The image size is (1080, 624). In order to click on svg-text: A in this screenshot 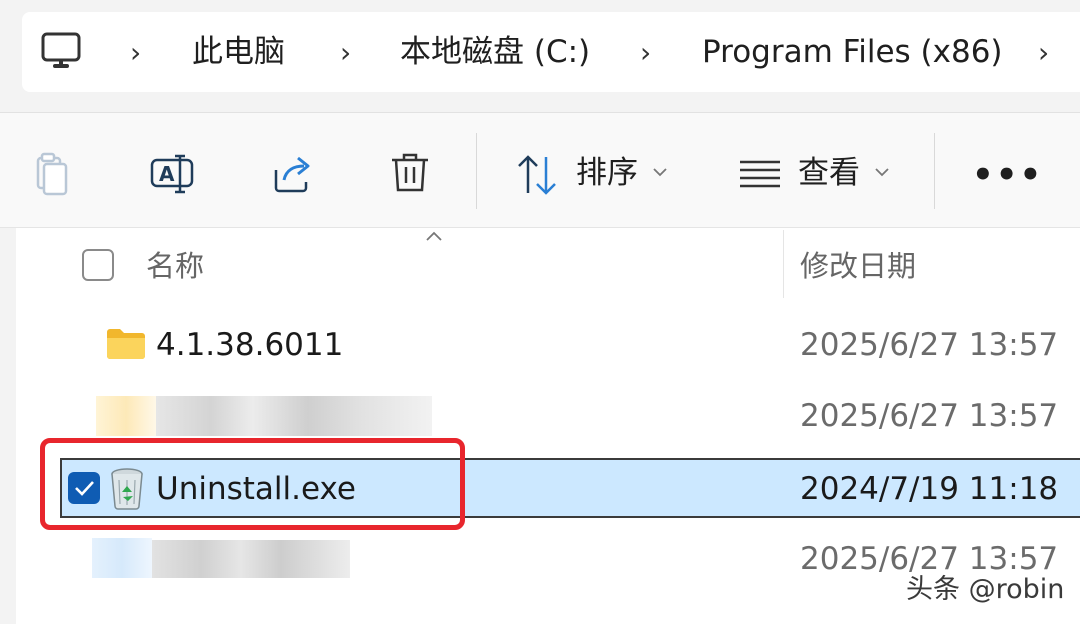, I will do `click(167, 174)`.